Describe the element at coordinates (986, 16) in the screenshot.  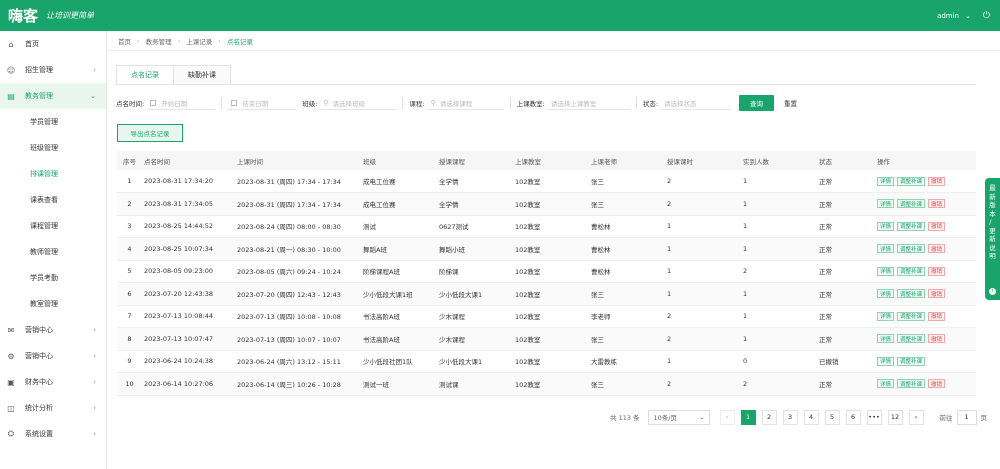
I see `power-icon: ⏻` at that location.